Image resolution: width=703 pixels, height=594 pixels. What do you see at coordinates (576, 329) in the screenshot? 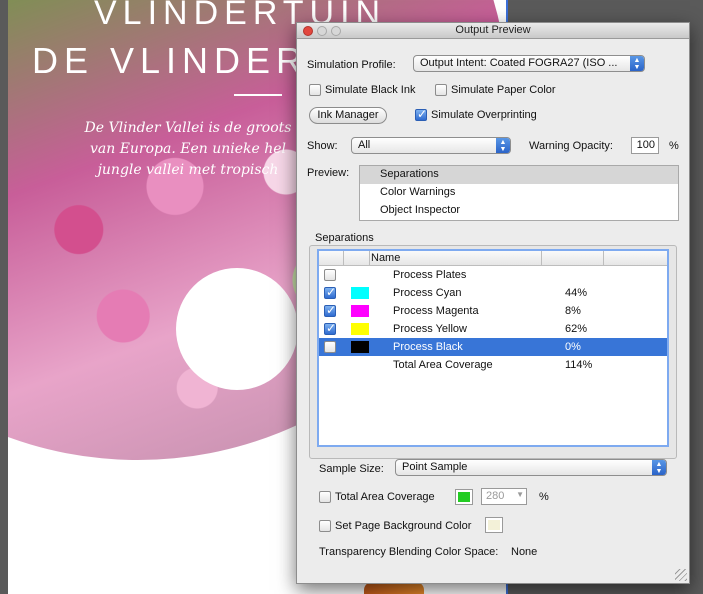
I see `separation-percent: 62%` at bounding box center [576, 329].